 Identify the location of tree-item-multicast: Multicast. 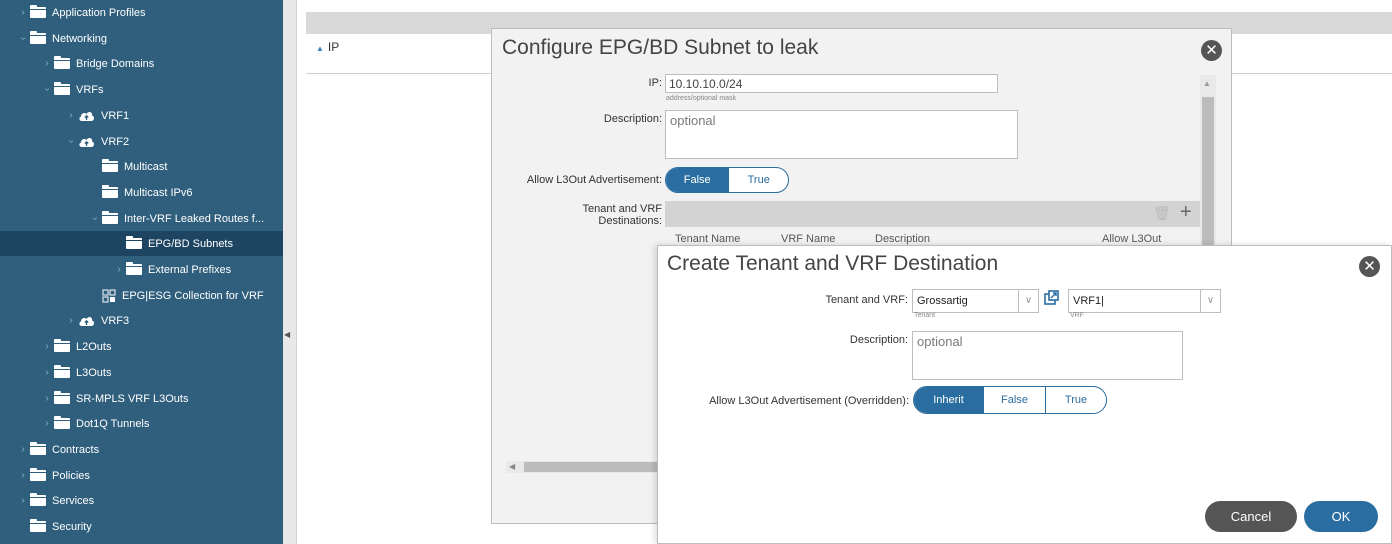
(141, 166).